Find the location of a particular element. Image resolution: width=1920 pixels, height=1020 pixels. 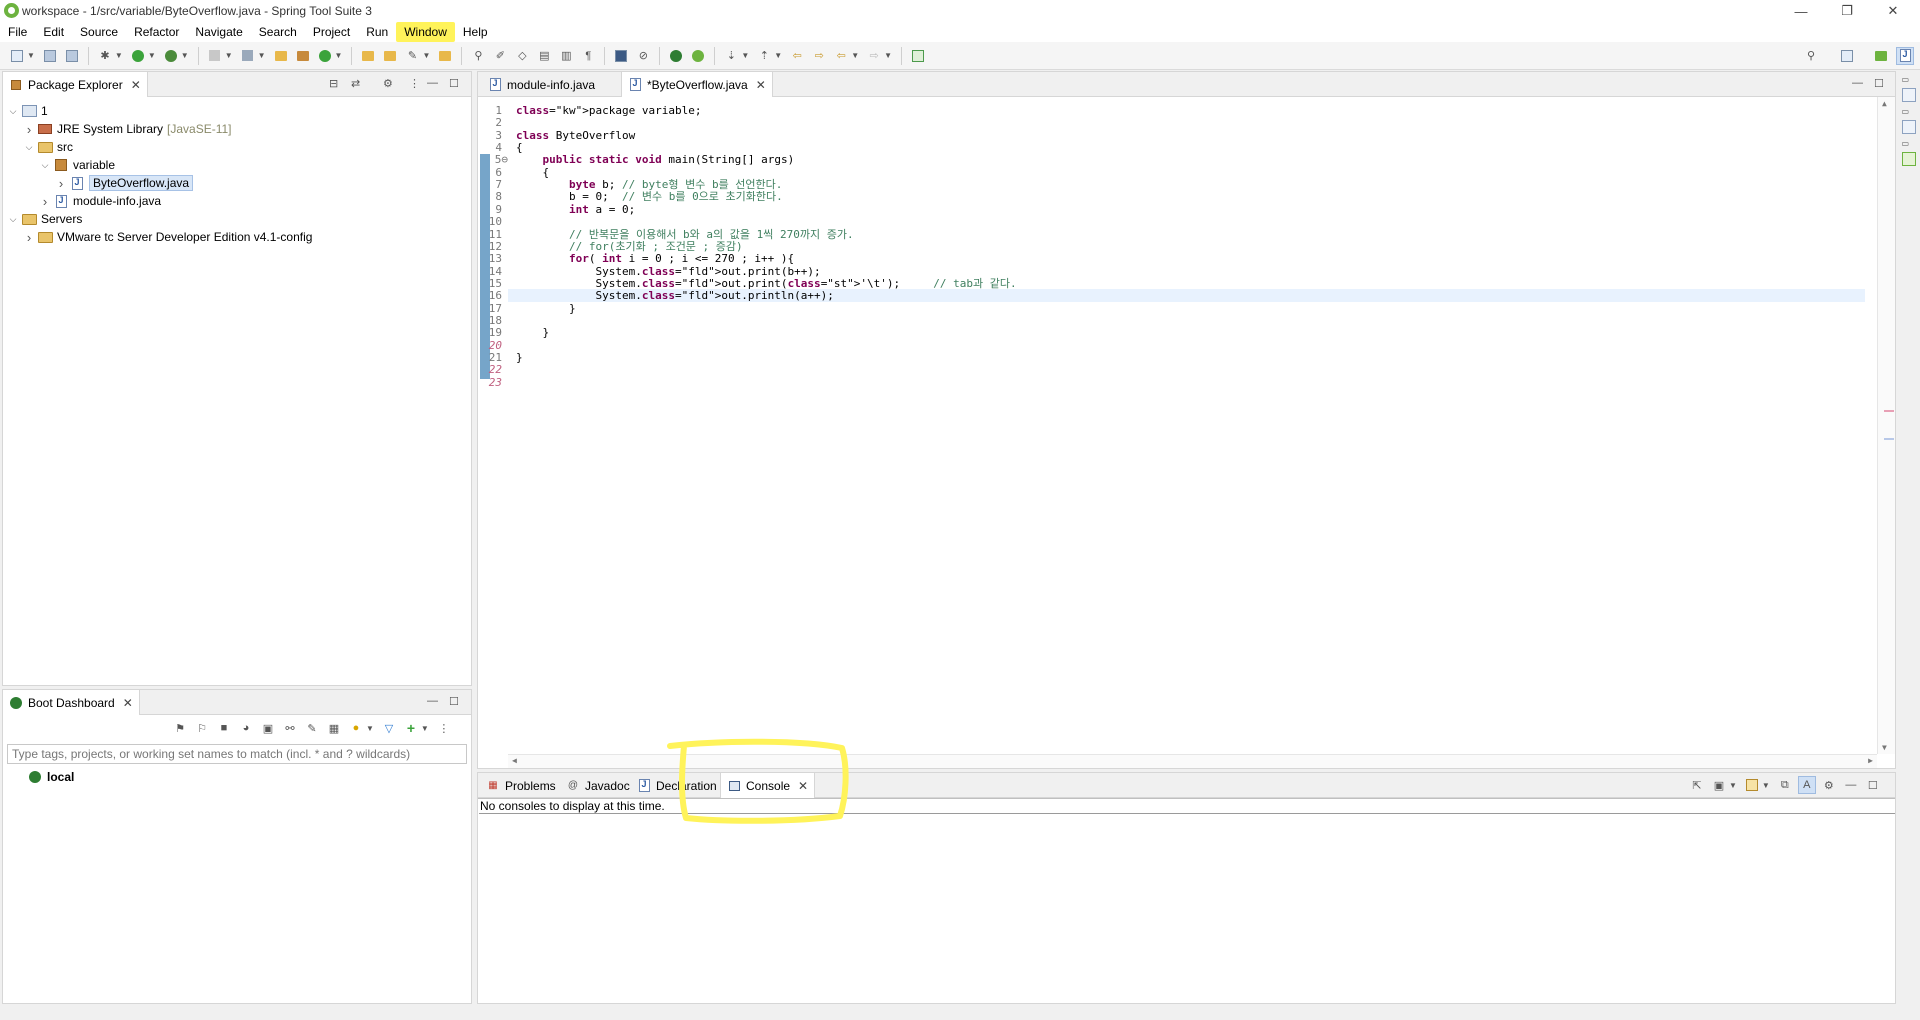

restore-button: ❐ is located at coordinates (1847, 11).